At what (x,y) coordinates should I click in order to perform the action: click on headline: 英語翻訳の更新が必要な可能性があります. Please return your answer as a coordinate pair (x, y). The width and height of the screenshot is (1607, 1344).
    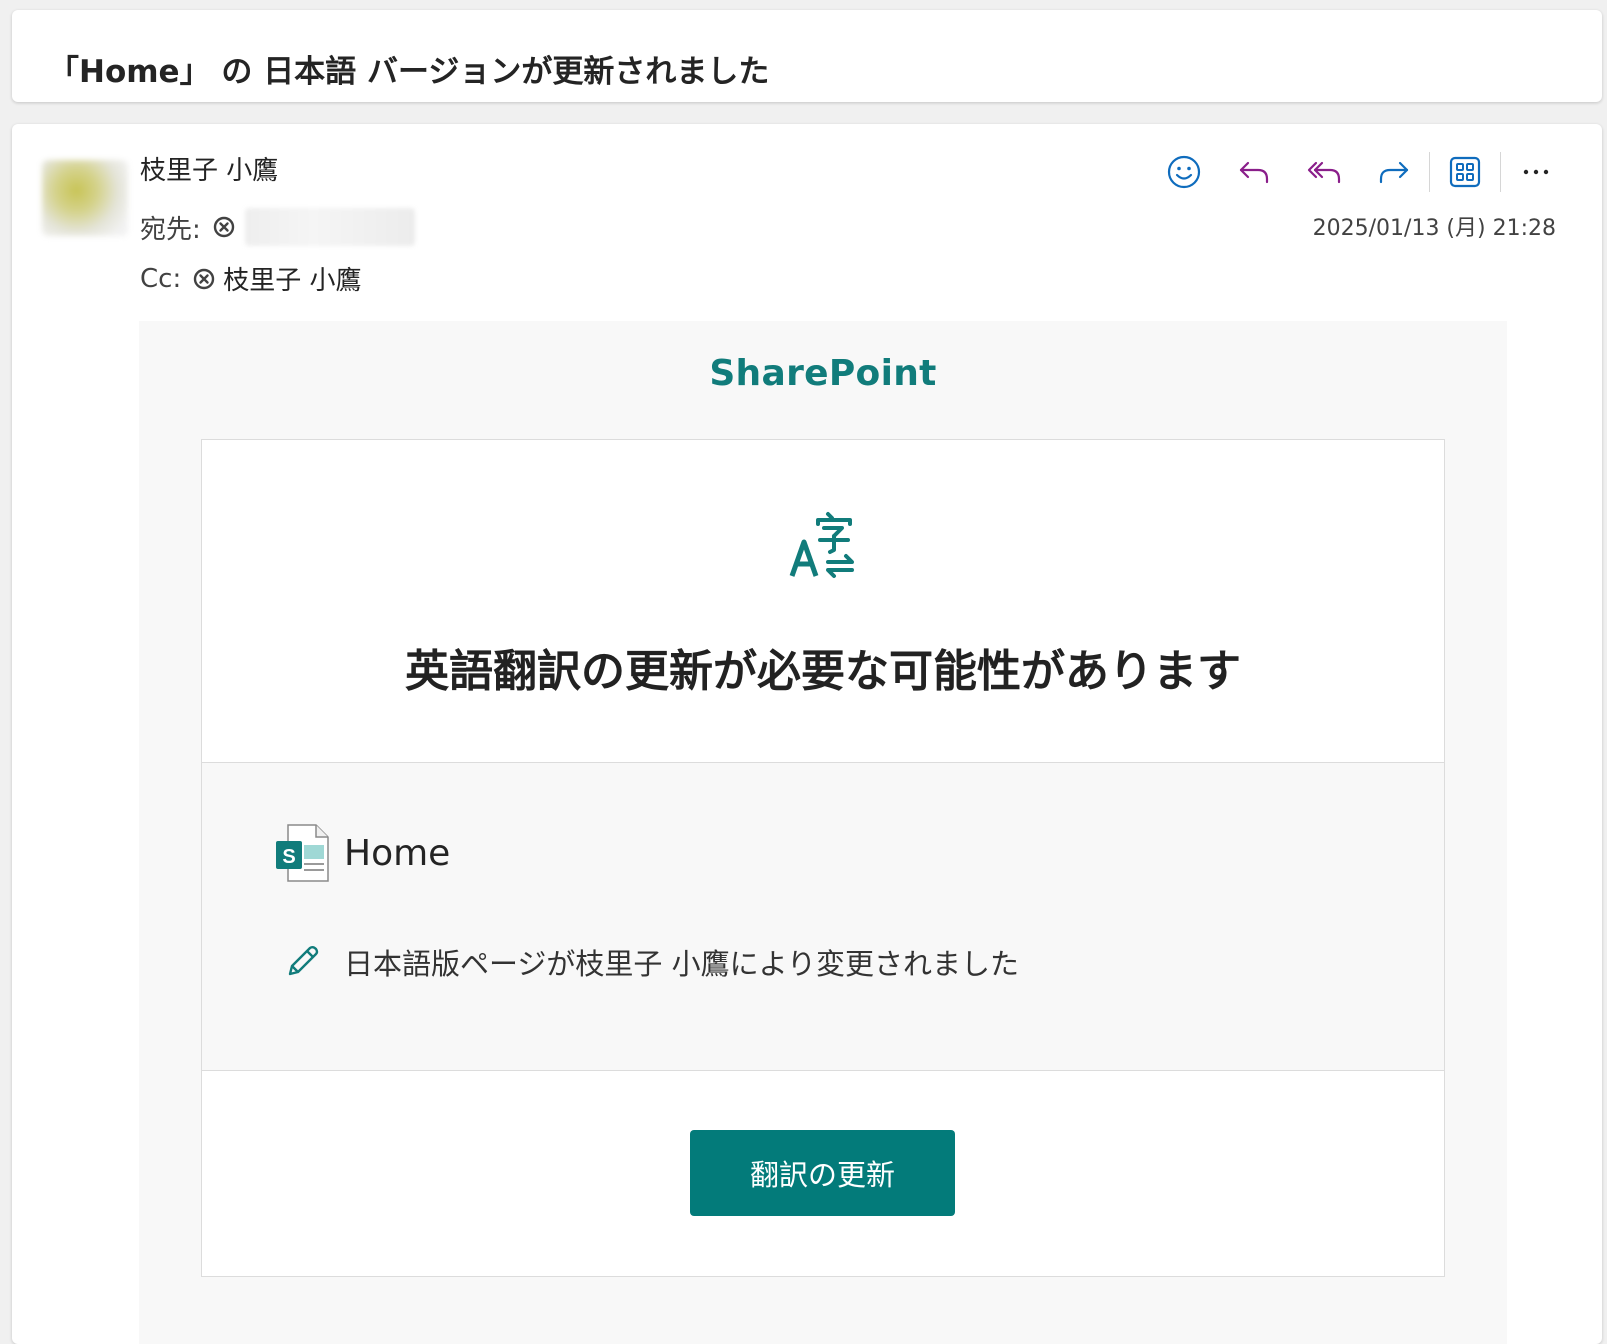
    Looking at the image, I should click on (823, 671).